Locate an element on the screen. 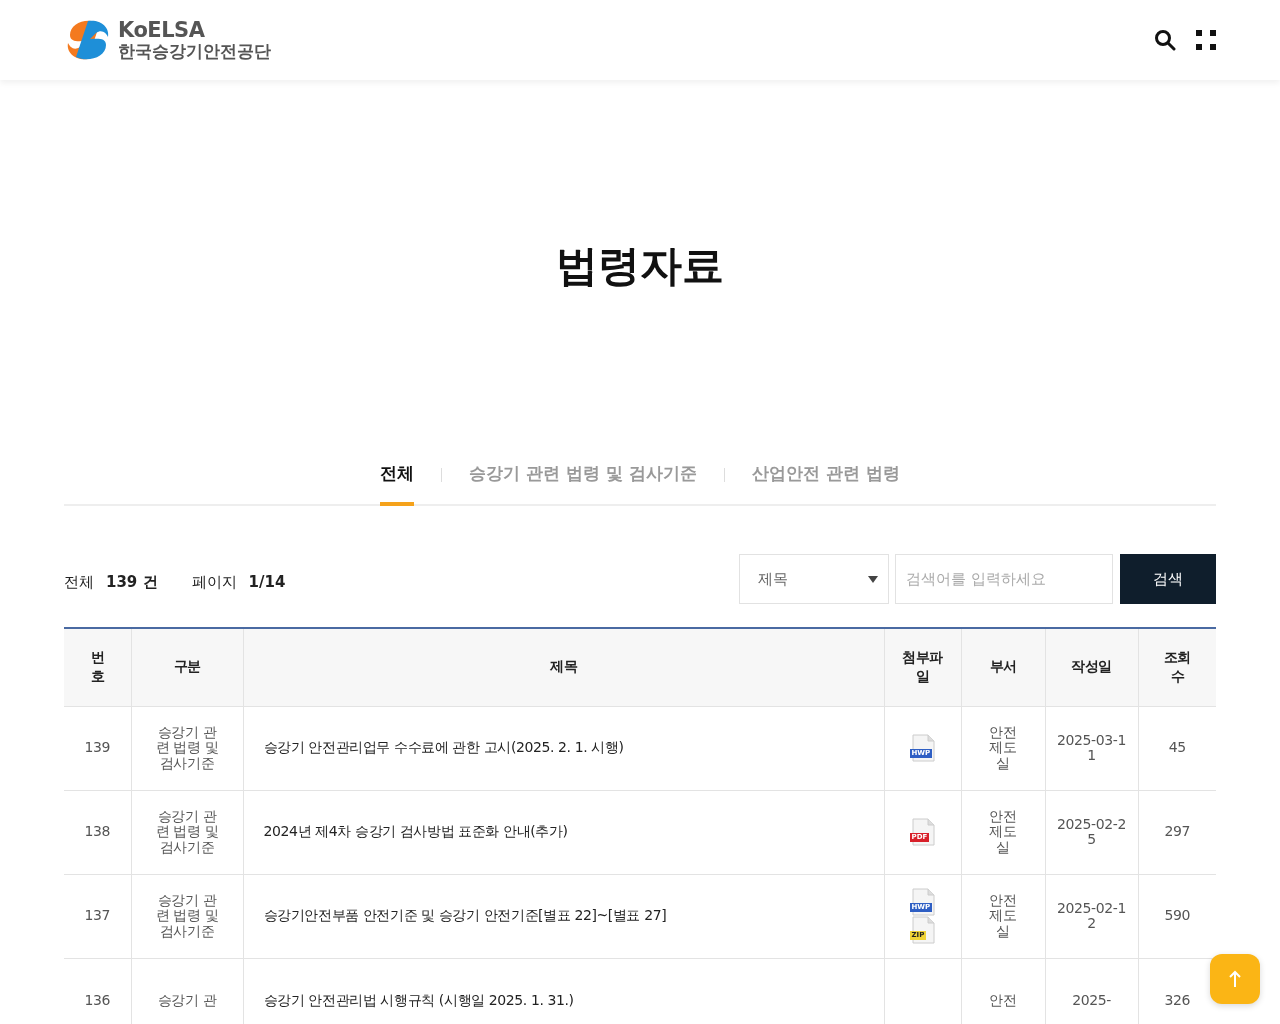 Image resolution: width=1280 pixels, height=1024 pixels. search-button: 검색 is located at coordinates (1168, 579).